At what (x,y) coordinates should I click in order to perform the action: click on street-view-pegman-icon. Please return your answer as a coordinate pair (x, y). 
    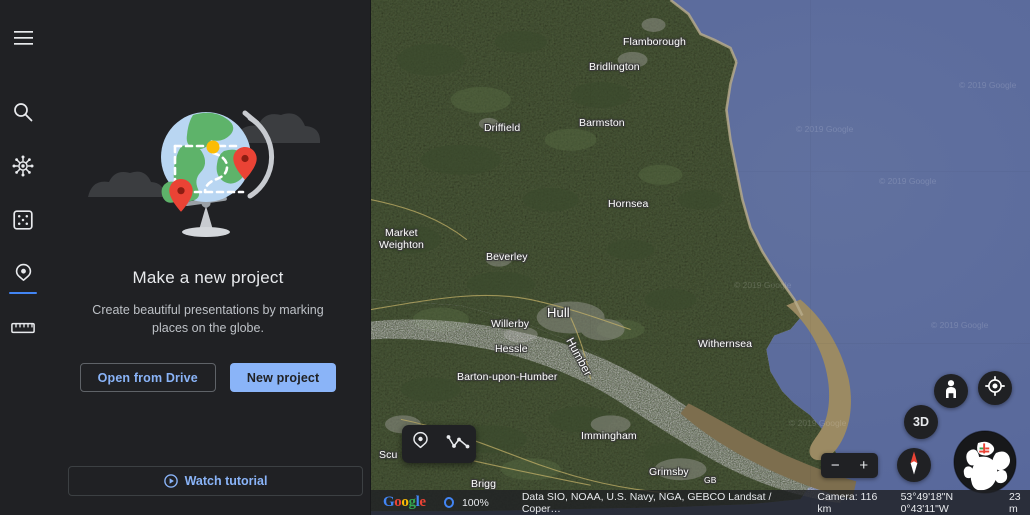
    Looking at the image, I should click on (951, 391).